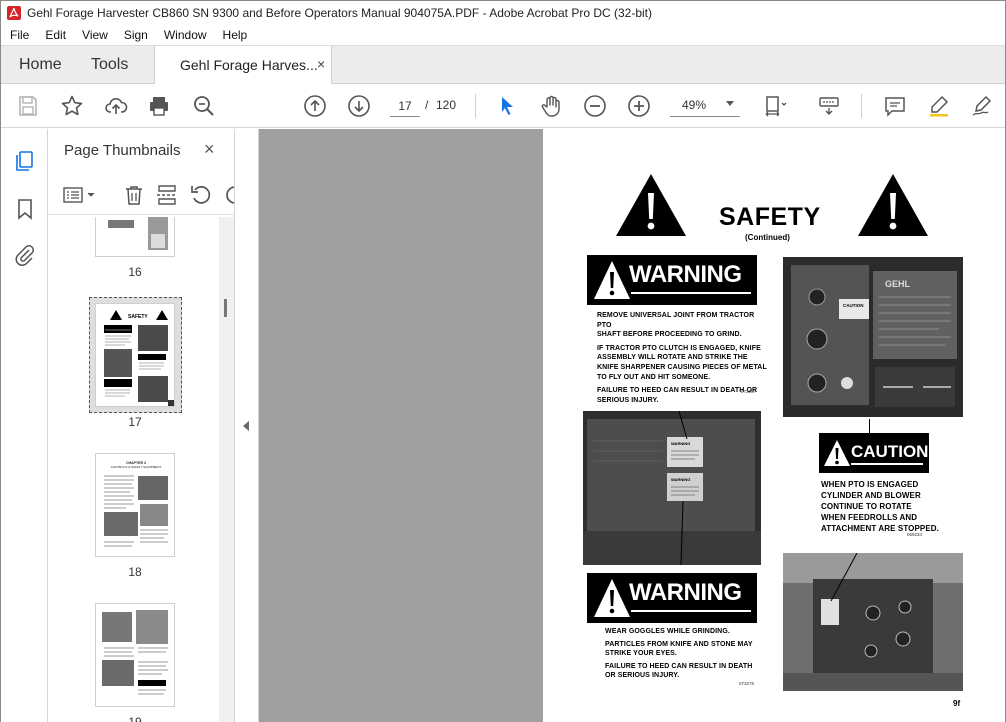 This screenshot has width=1006, height=722. Describe the element at coordinates (209, 149) in the screenshot. I see `close-panel-icon: ×` at that location.